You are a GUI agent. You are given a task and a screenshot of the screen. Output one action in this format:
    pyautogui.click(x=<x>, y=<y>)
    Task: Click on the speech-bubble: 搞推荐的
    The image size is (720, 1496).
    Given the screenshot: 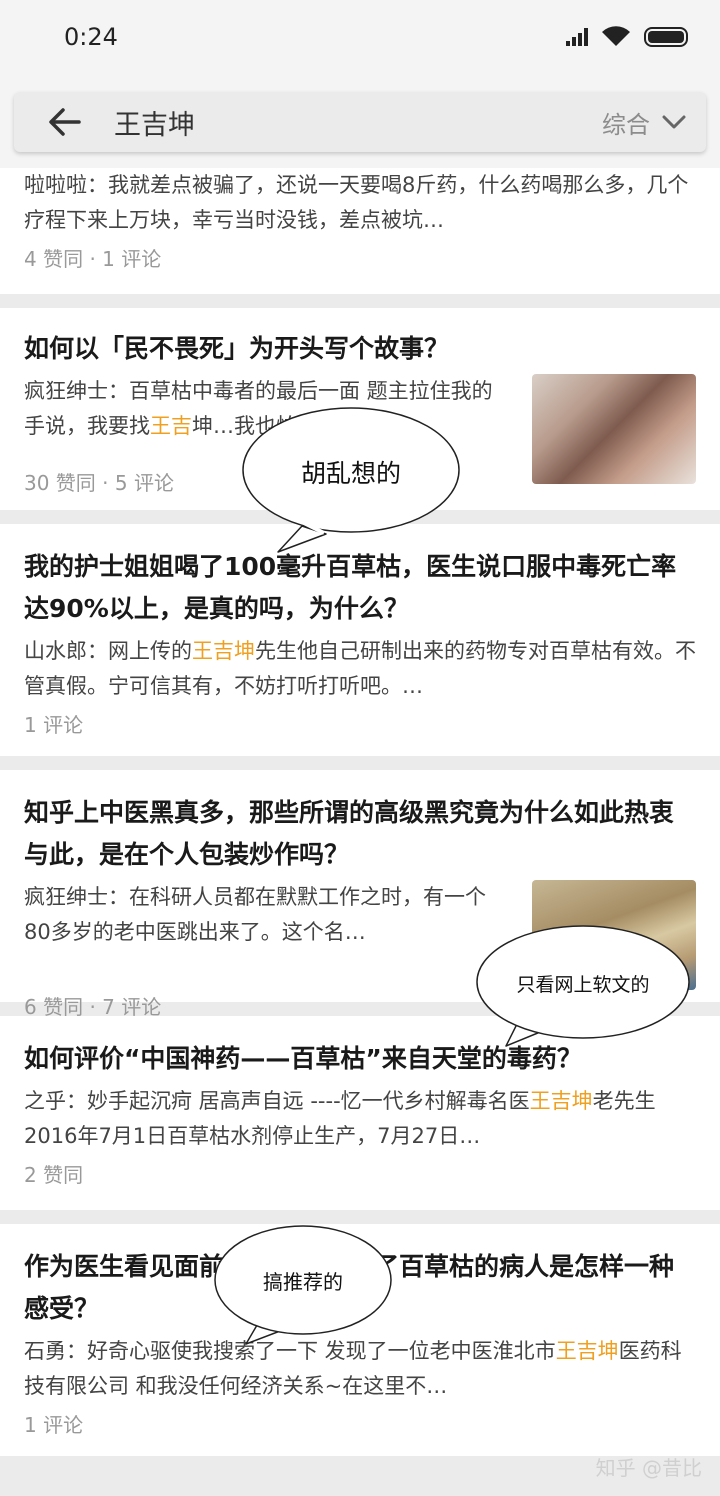 What is the action you would take?
    pyautogui.click(x=303, y=1284)
    